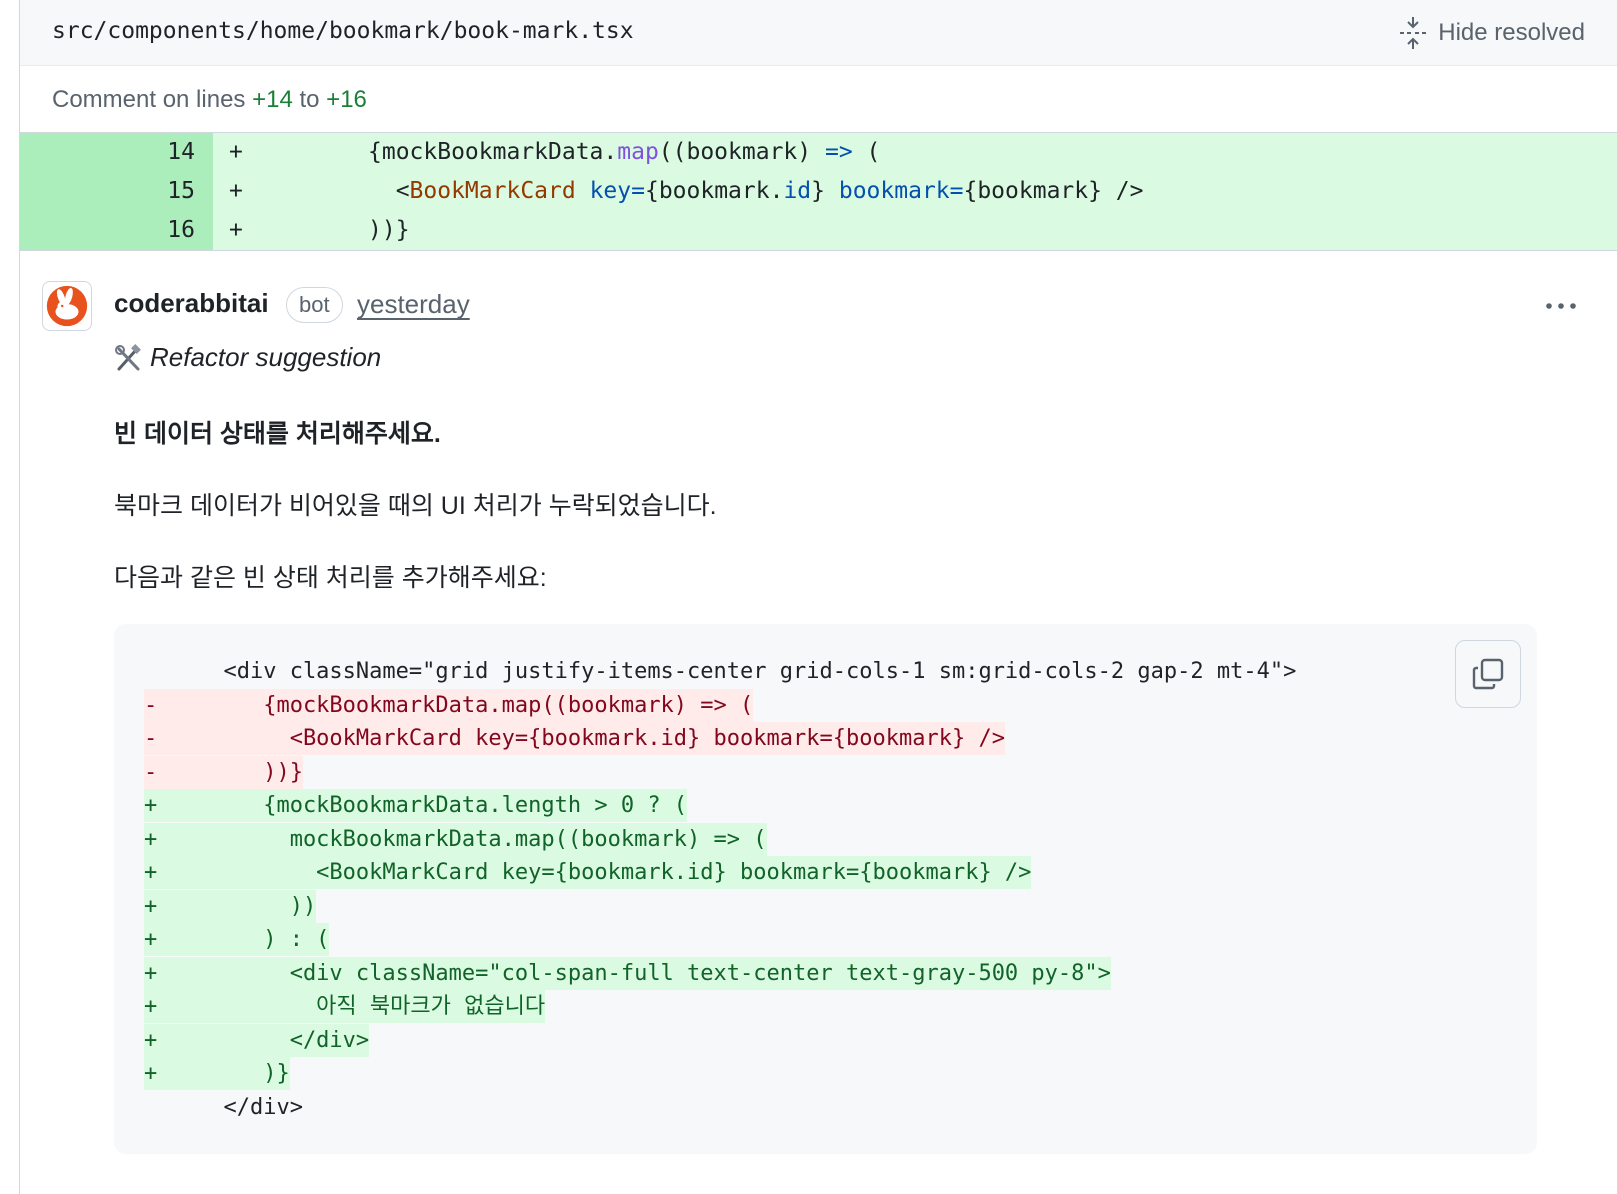 The height and width of the screenshot is (1194, 1618). Describe the element at coordinates (1413, 33) in the screenshot. I see `fold-icon` at that location.